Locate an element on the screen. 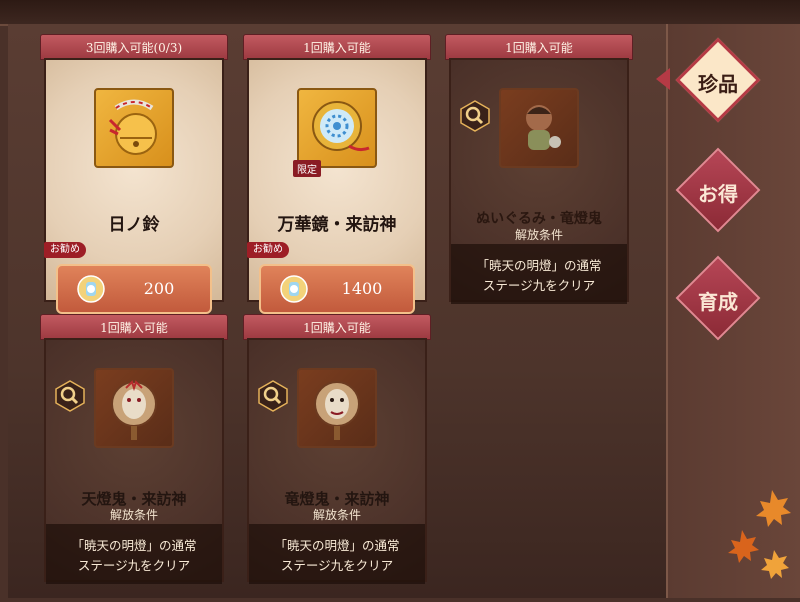 The height and width of the screenshot is (602, 800). buy-button: 200 is located at coordinates (134, 289).